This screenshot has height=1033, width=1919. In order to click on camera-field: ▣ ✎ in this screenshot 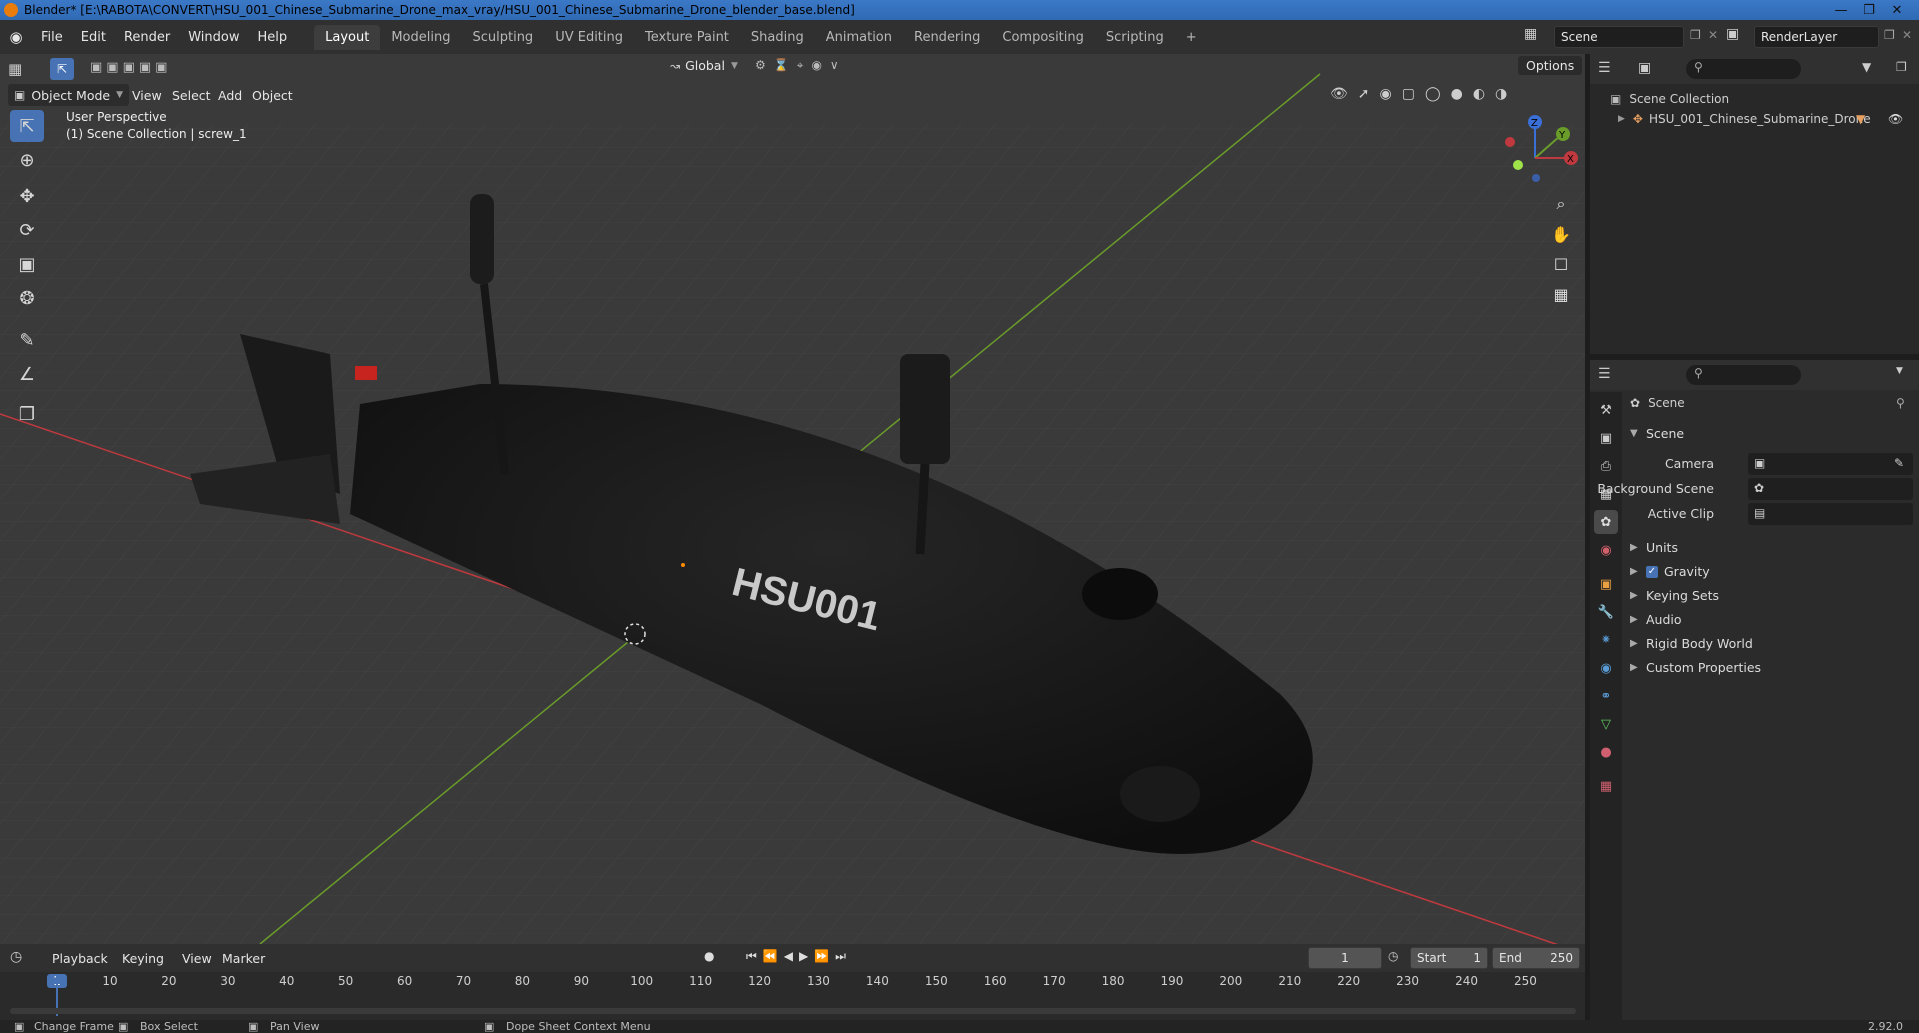, I will do `click(1830, 464)`.